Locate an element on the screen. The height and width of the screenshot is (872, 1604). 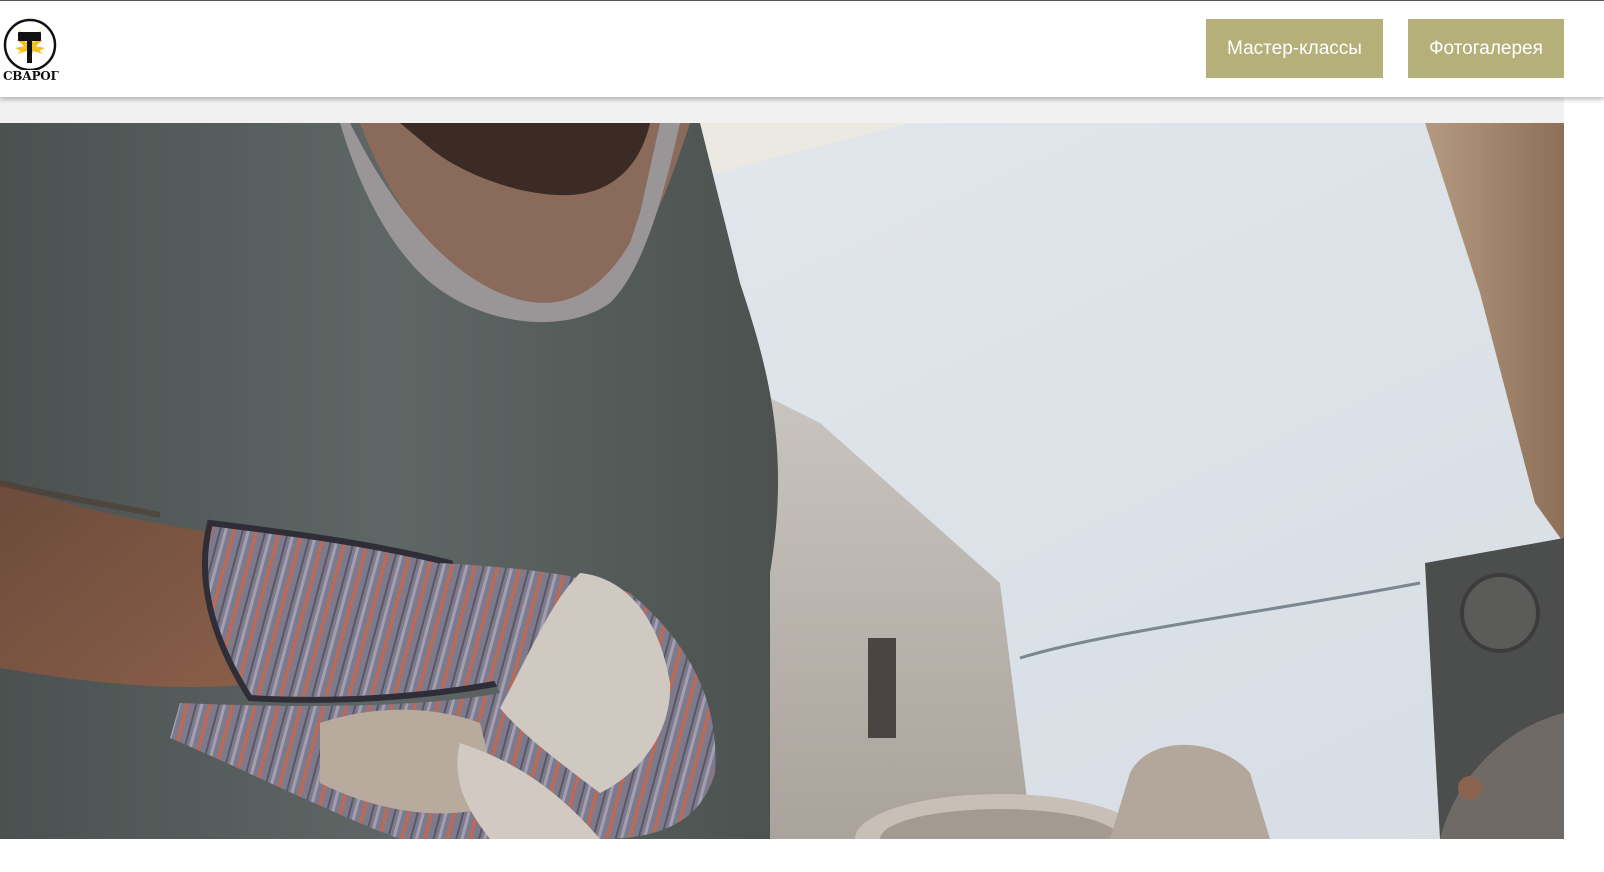
photo-gallery-button: Фотогалерея is located at coordinates (1486, 48).